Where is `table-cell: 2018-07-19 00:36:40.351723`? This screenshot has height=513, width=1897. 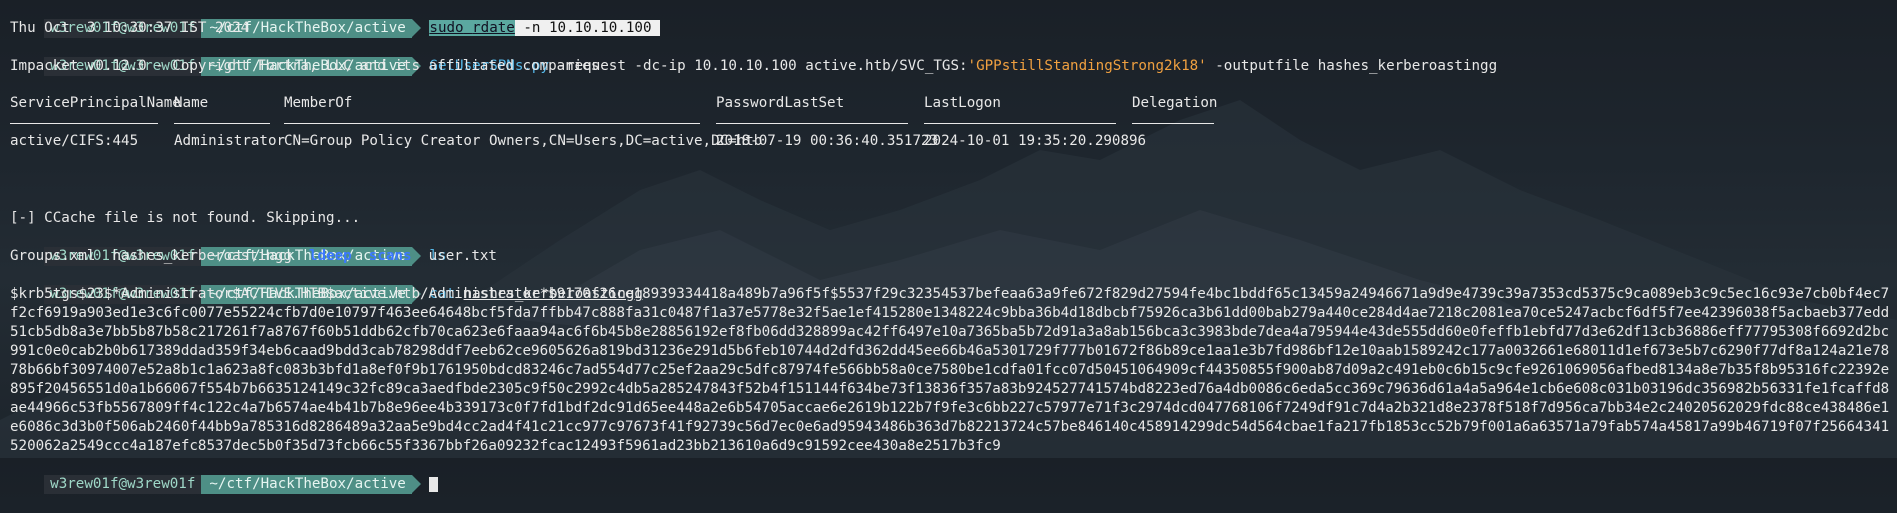
table-cell: 2018-07-19 00:36:40.351723 is located at coordinates (827, 141).